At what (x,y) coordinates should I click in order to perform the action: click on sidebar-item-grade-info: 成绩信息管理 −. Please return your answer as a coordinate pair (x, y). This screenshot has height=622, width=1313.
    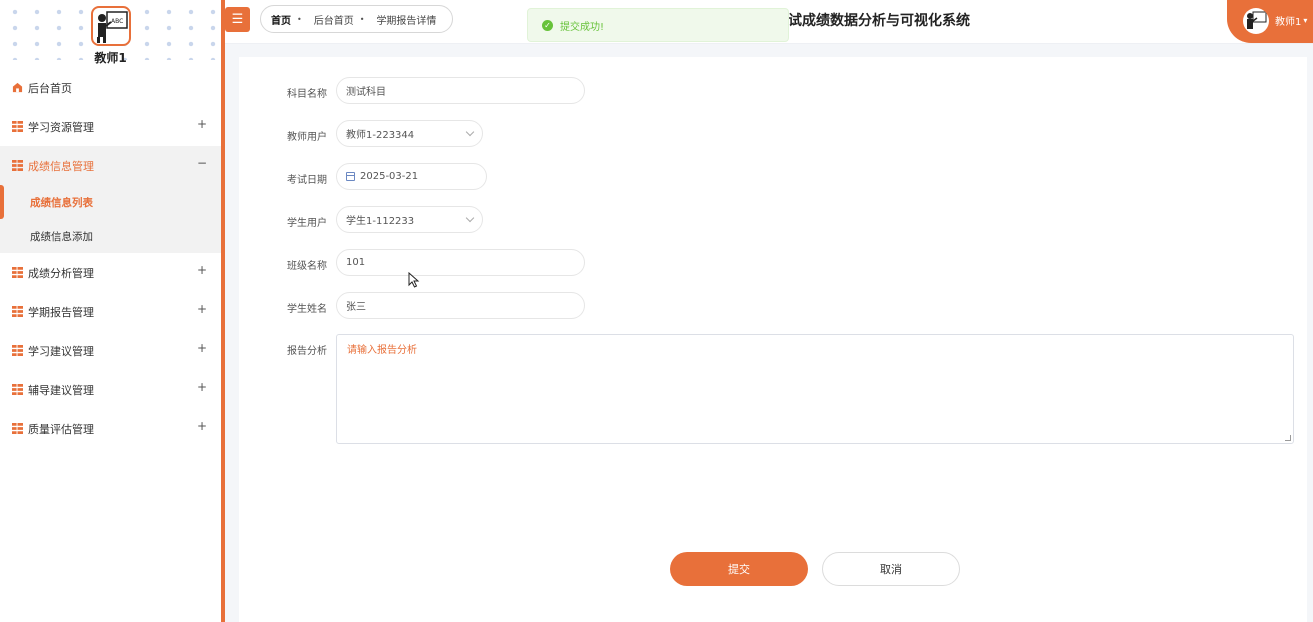
    Looking at the image, I should click on (110, 165).